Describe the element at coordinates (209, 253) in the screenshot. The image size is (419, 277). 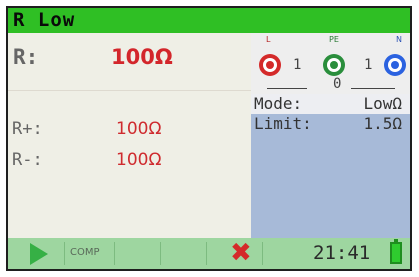
I see `bottom-toolbar: COMP ✖ 21:41` at that location.